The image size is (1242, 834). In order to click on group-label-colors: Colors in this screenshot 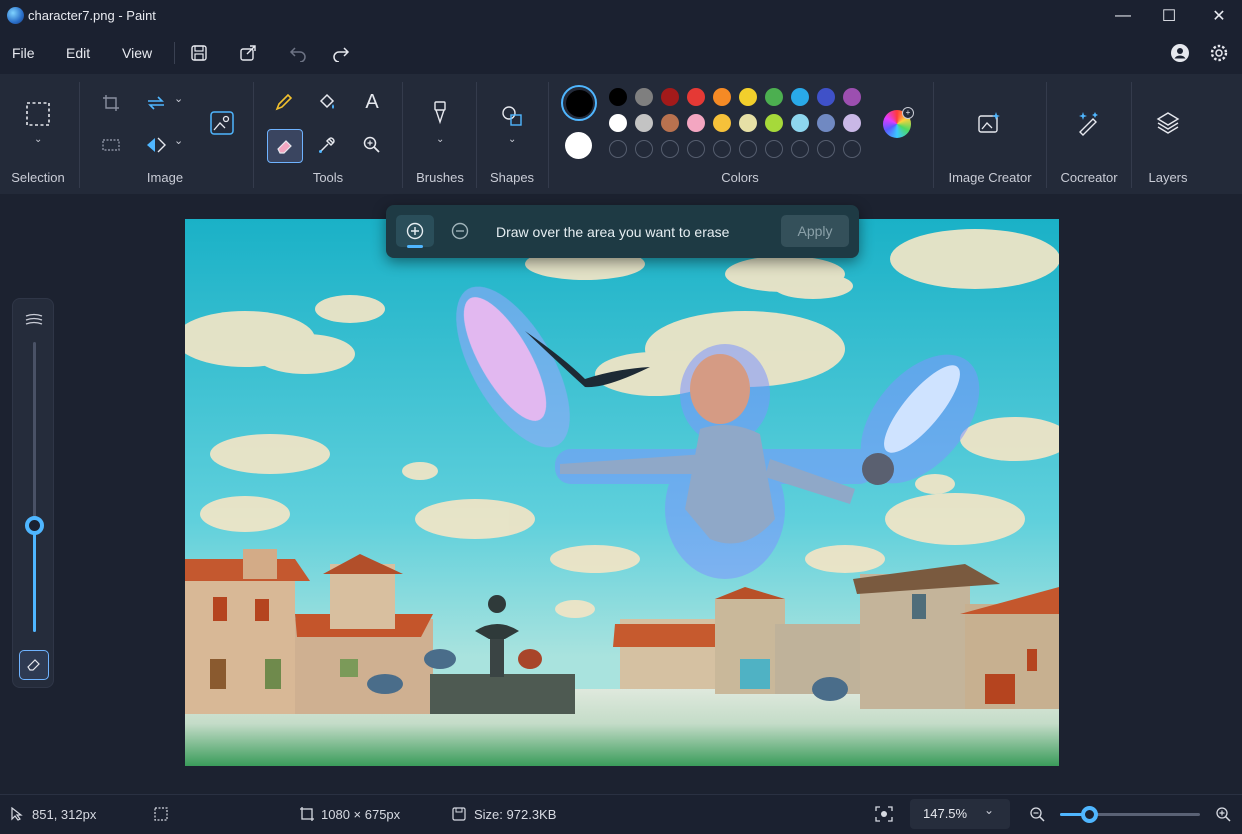, I will do `click(740, 177)`.